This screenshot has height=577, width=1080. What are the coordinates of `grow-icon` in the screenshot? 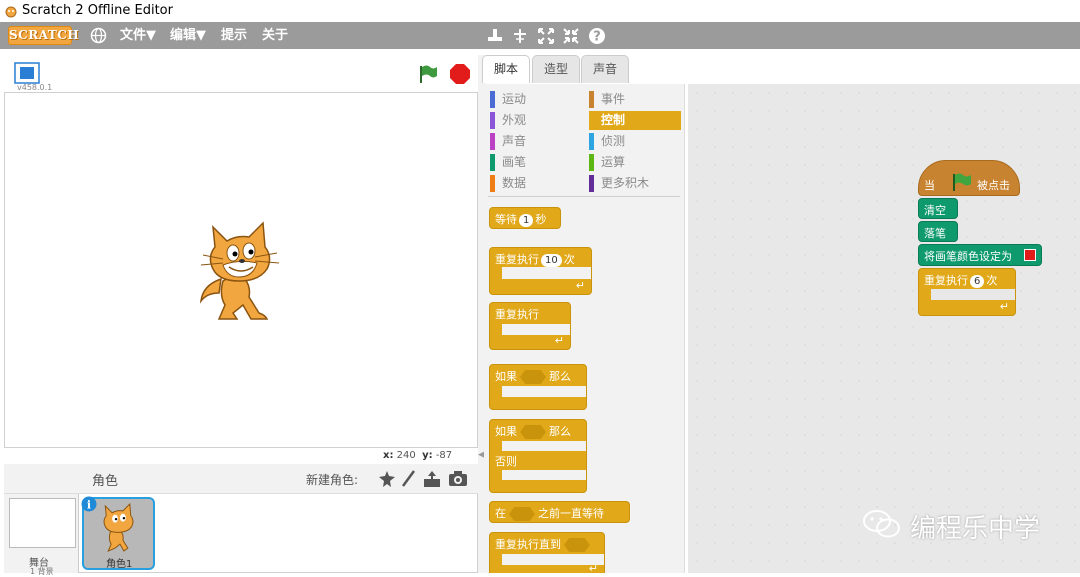 It's located at (546, 36).